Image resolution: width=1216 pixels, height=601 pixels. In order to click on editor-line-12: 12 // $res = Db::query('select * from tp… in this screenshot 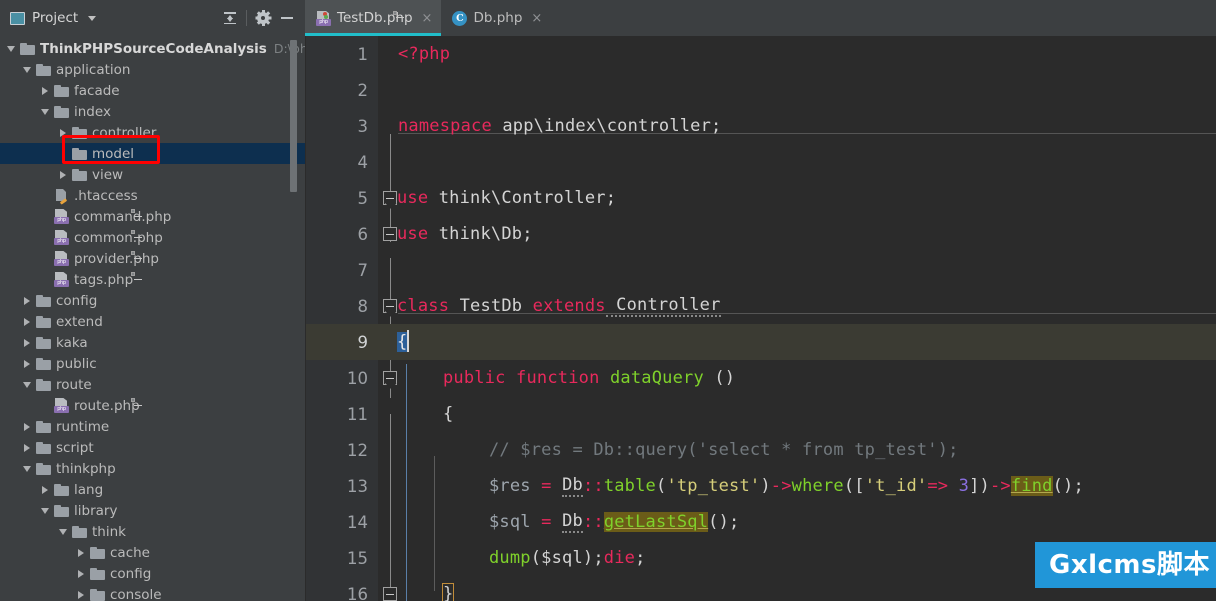, I will do `click(761, 450)`.